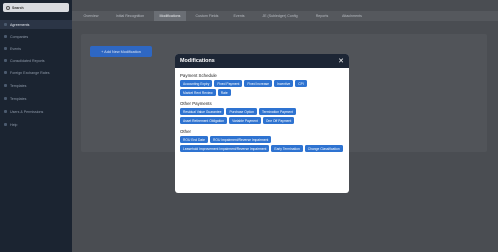  Describe the element at coordinates (5, 111) in the screenshot. I see `users-icon` at that location.